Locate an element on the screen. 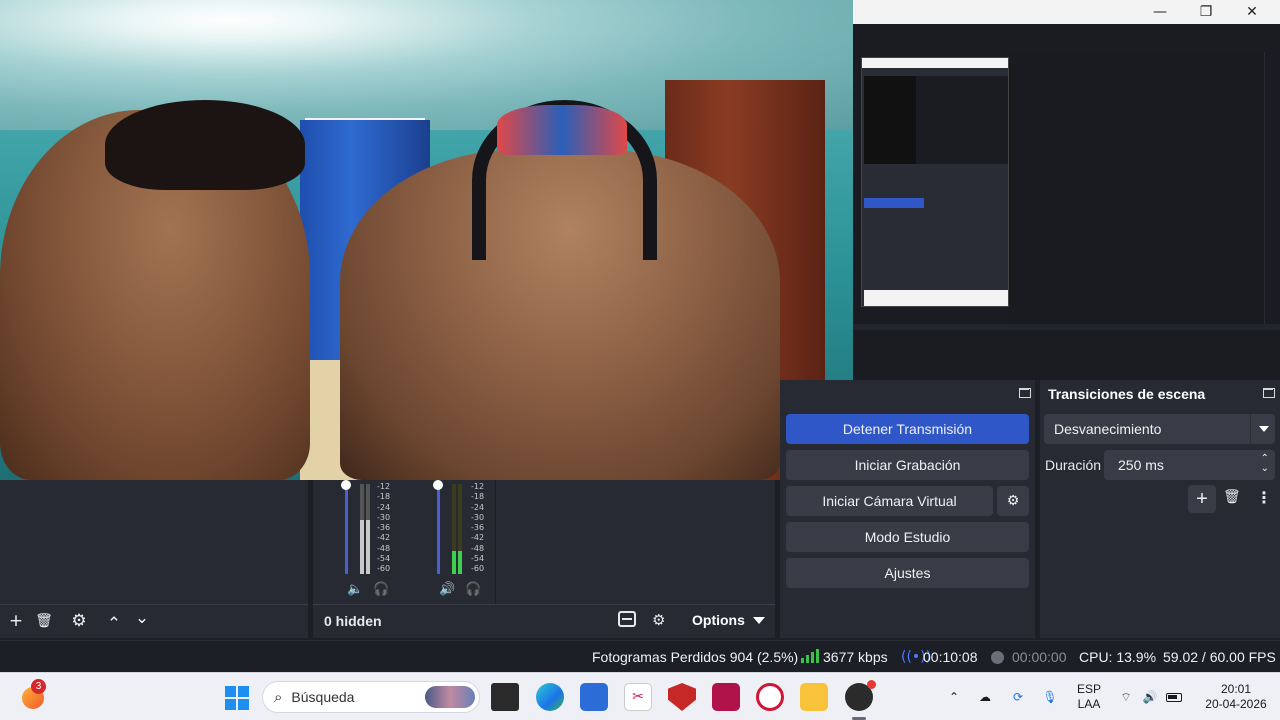 The width and height of the screenshot is (1280, 720). onedrive-icon: ☁ is located at coordinates (985, 696).